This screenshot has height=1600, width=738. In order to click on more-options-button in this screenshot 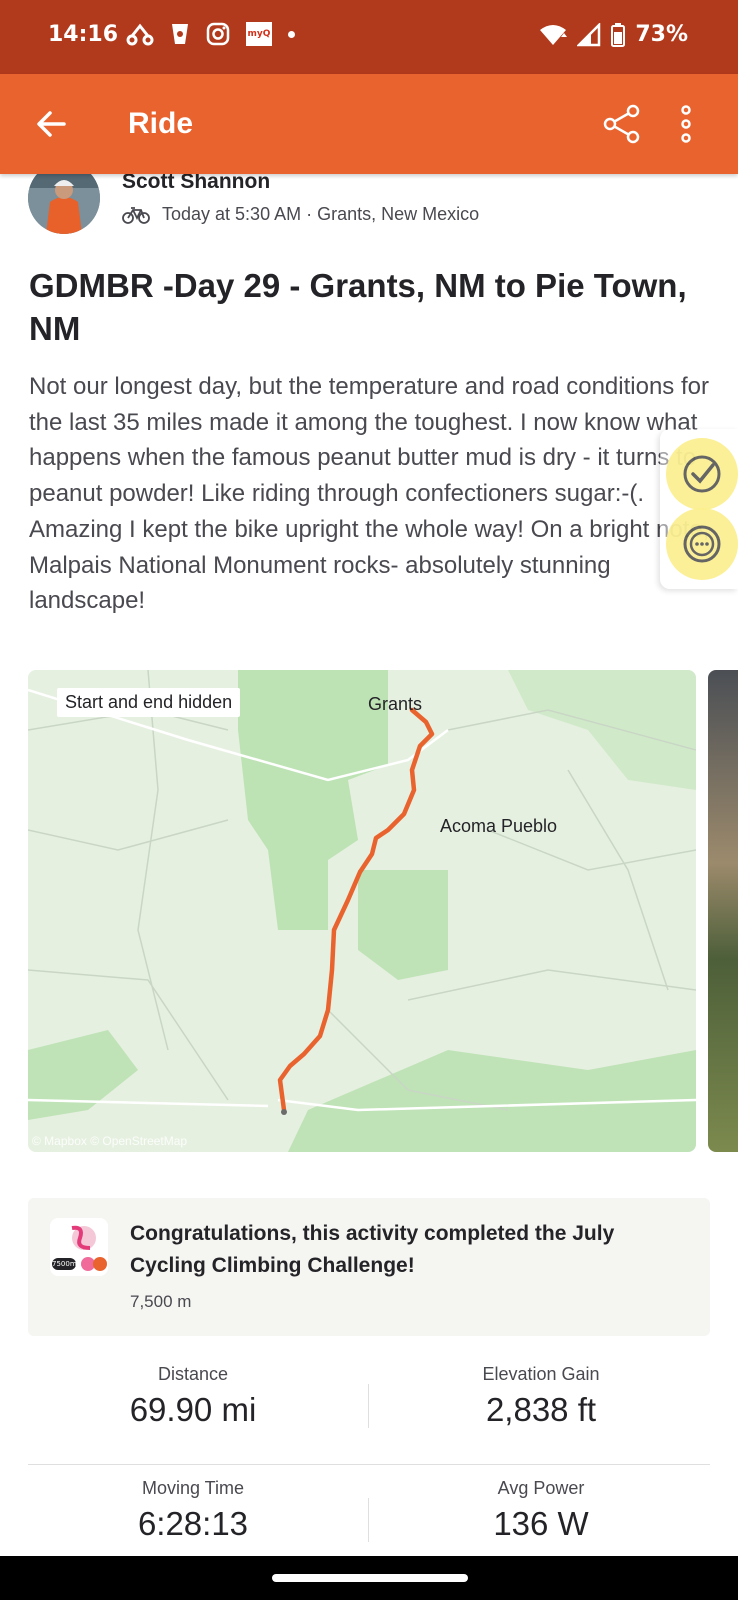, I will do `click(698, 124)`.